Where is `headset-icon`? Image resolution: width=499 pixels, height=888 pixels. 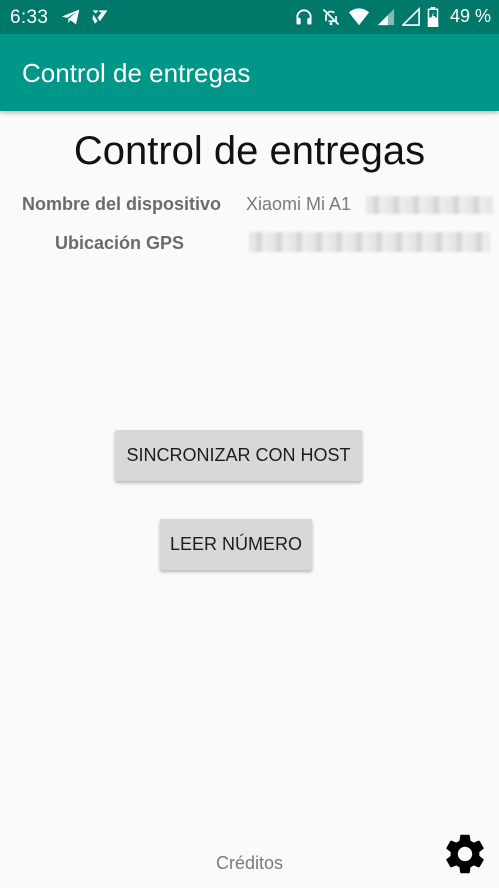
headset-icon is located at coordinates (304, 16).